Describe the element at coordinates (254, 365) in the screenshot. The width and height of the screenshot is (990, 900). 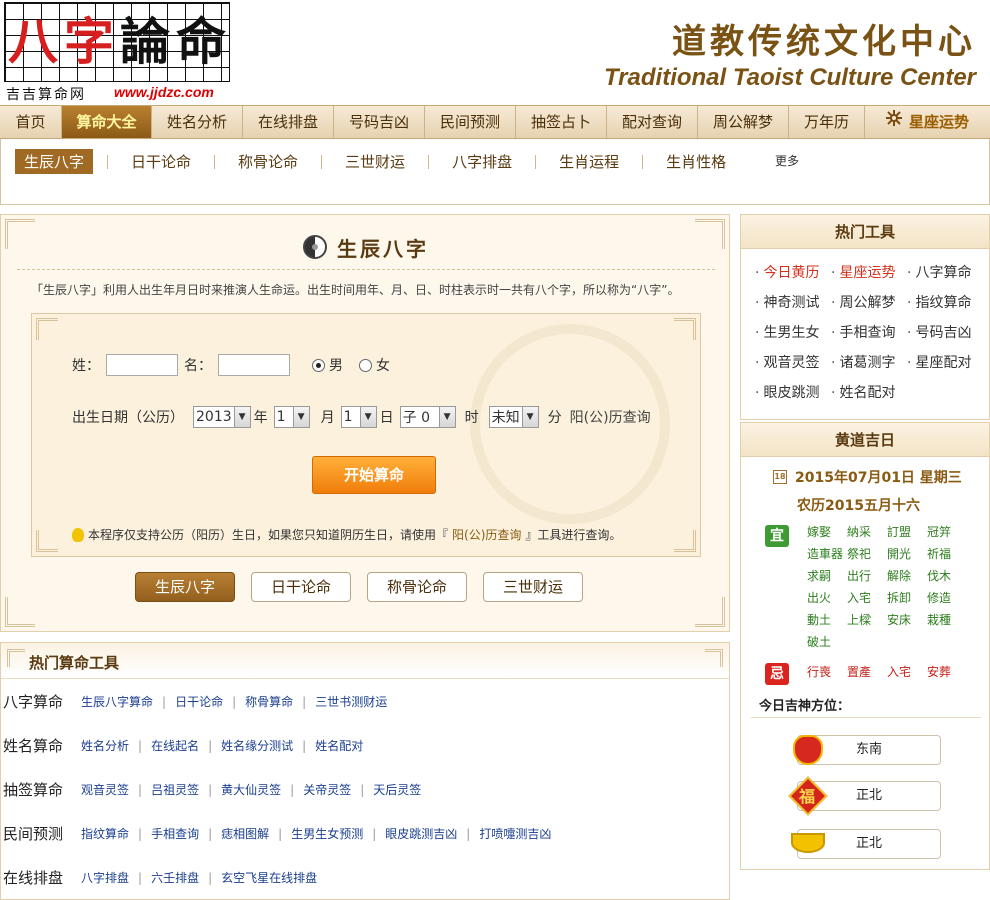
I see `name-input` at that location.